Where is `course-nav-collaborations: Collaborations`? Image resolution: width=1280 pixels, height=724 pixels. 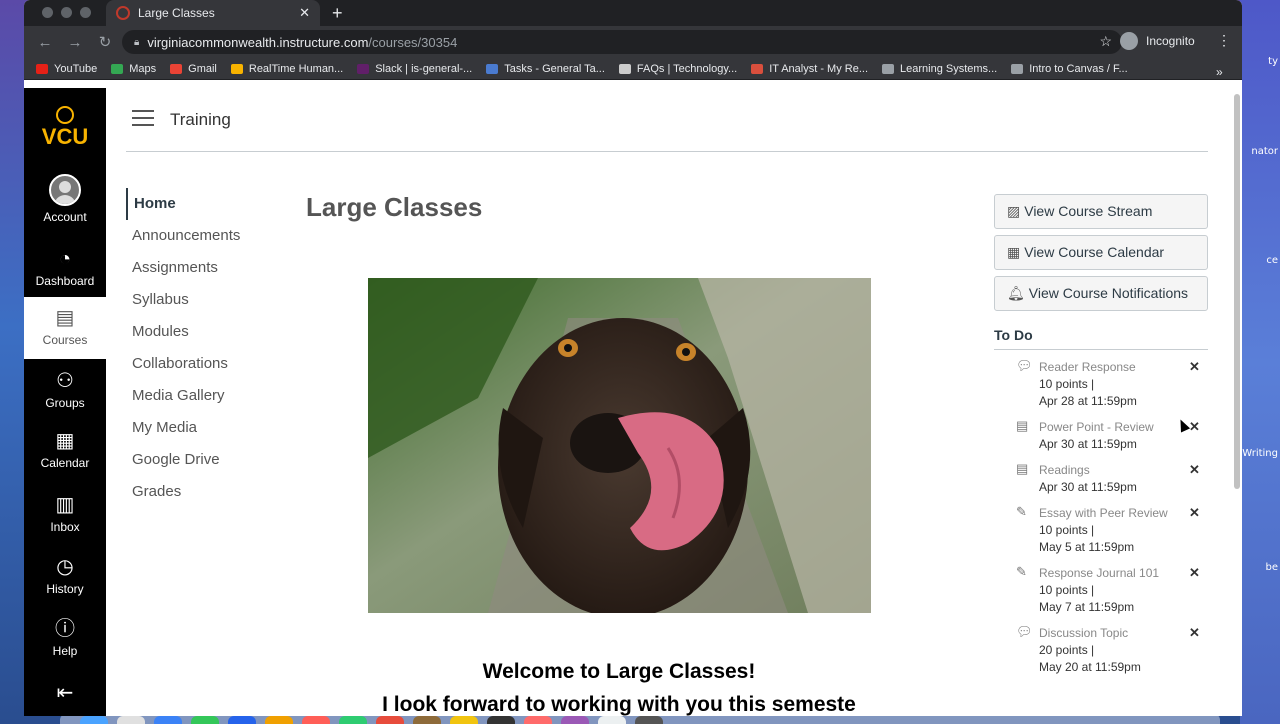
course-nav-collaborations: Collaborations is located at coordinates (201, 364).